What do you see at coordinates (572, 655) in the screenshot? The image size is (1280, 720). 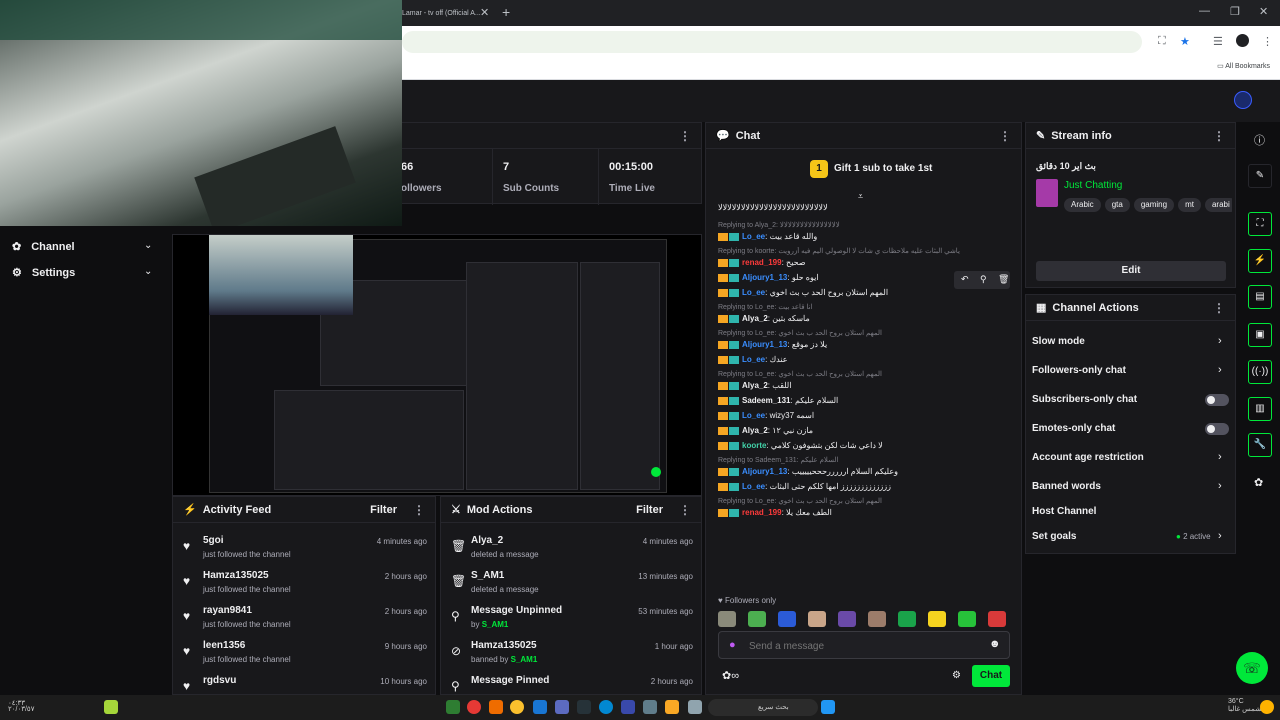 I see `mod-row: ⊘ Hamza135025 banned by S_AM1 1 hour ago` at bounding box center [572, 655].